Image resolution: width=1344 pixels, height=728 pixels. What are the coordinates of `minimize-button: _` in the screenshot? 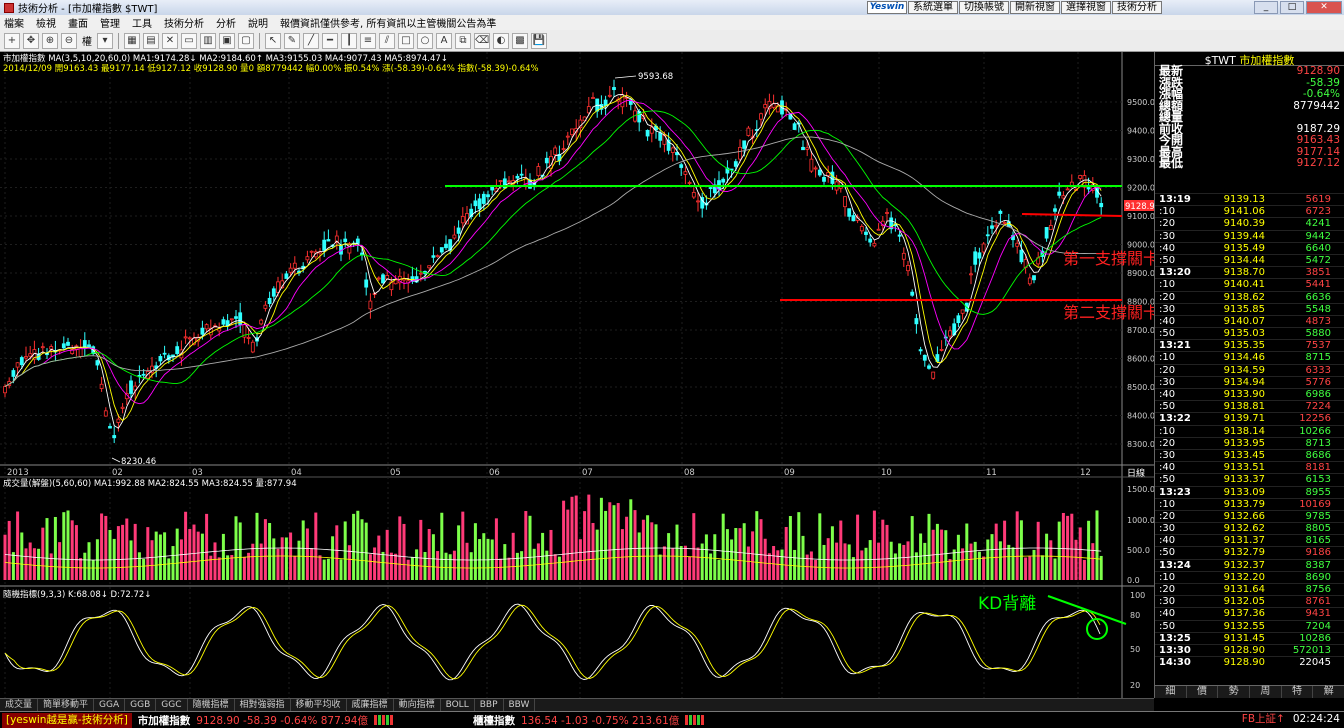 It's located at (1266, 7).